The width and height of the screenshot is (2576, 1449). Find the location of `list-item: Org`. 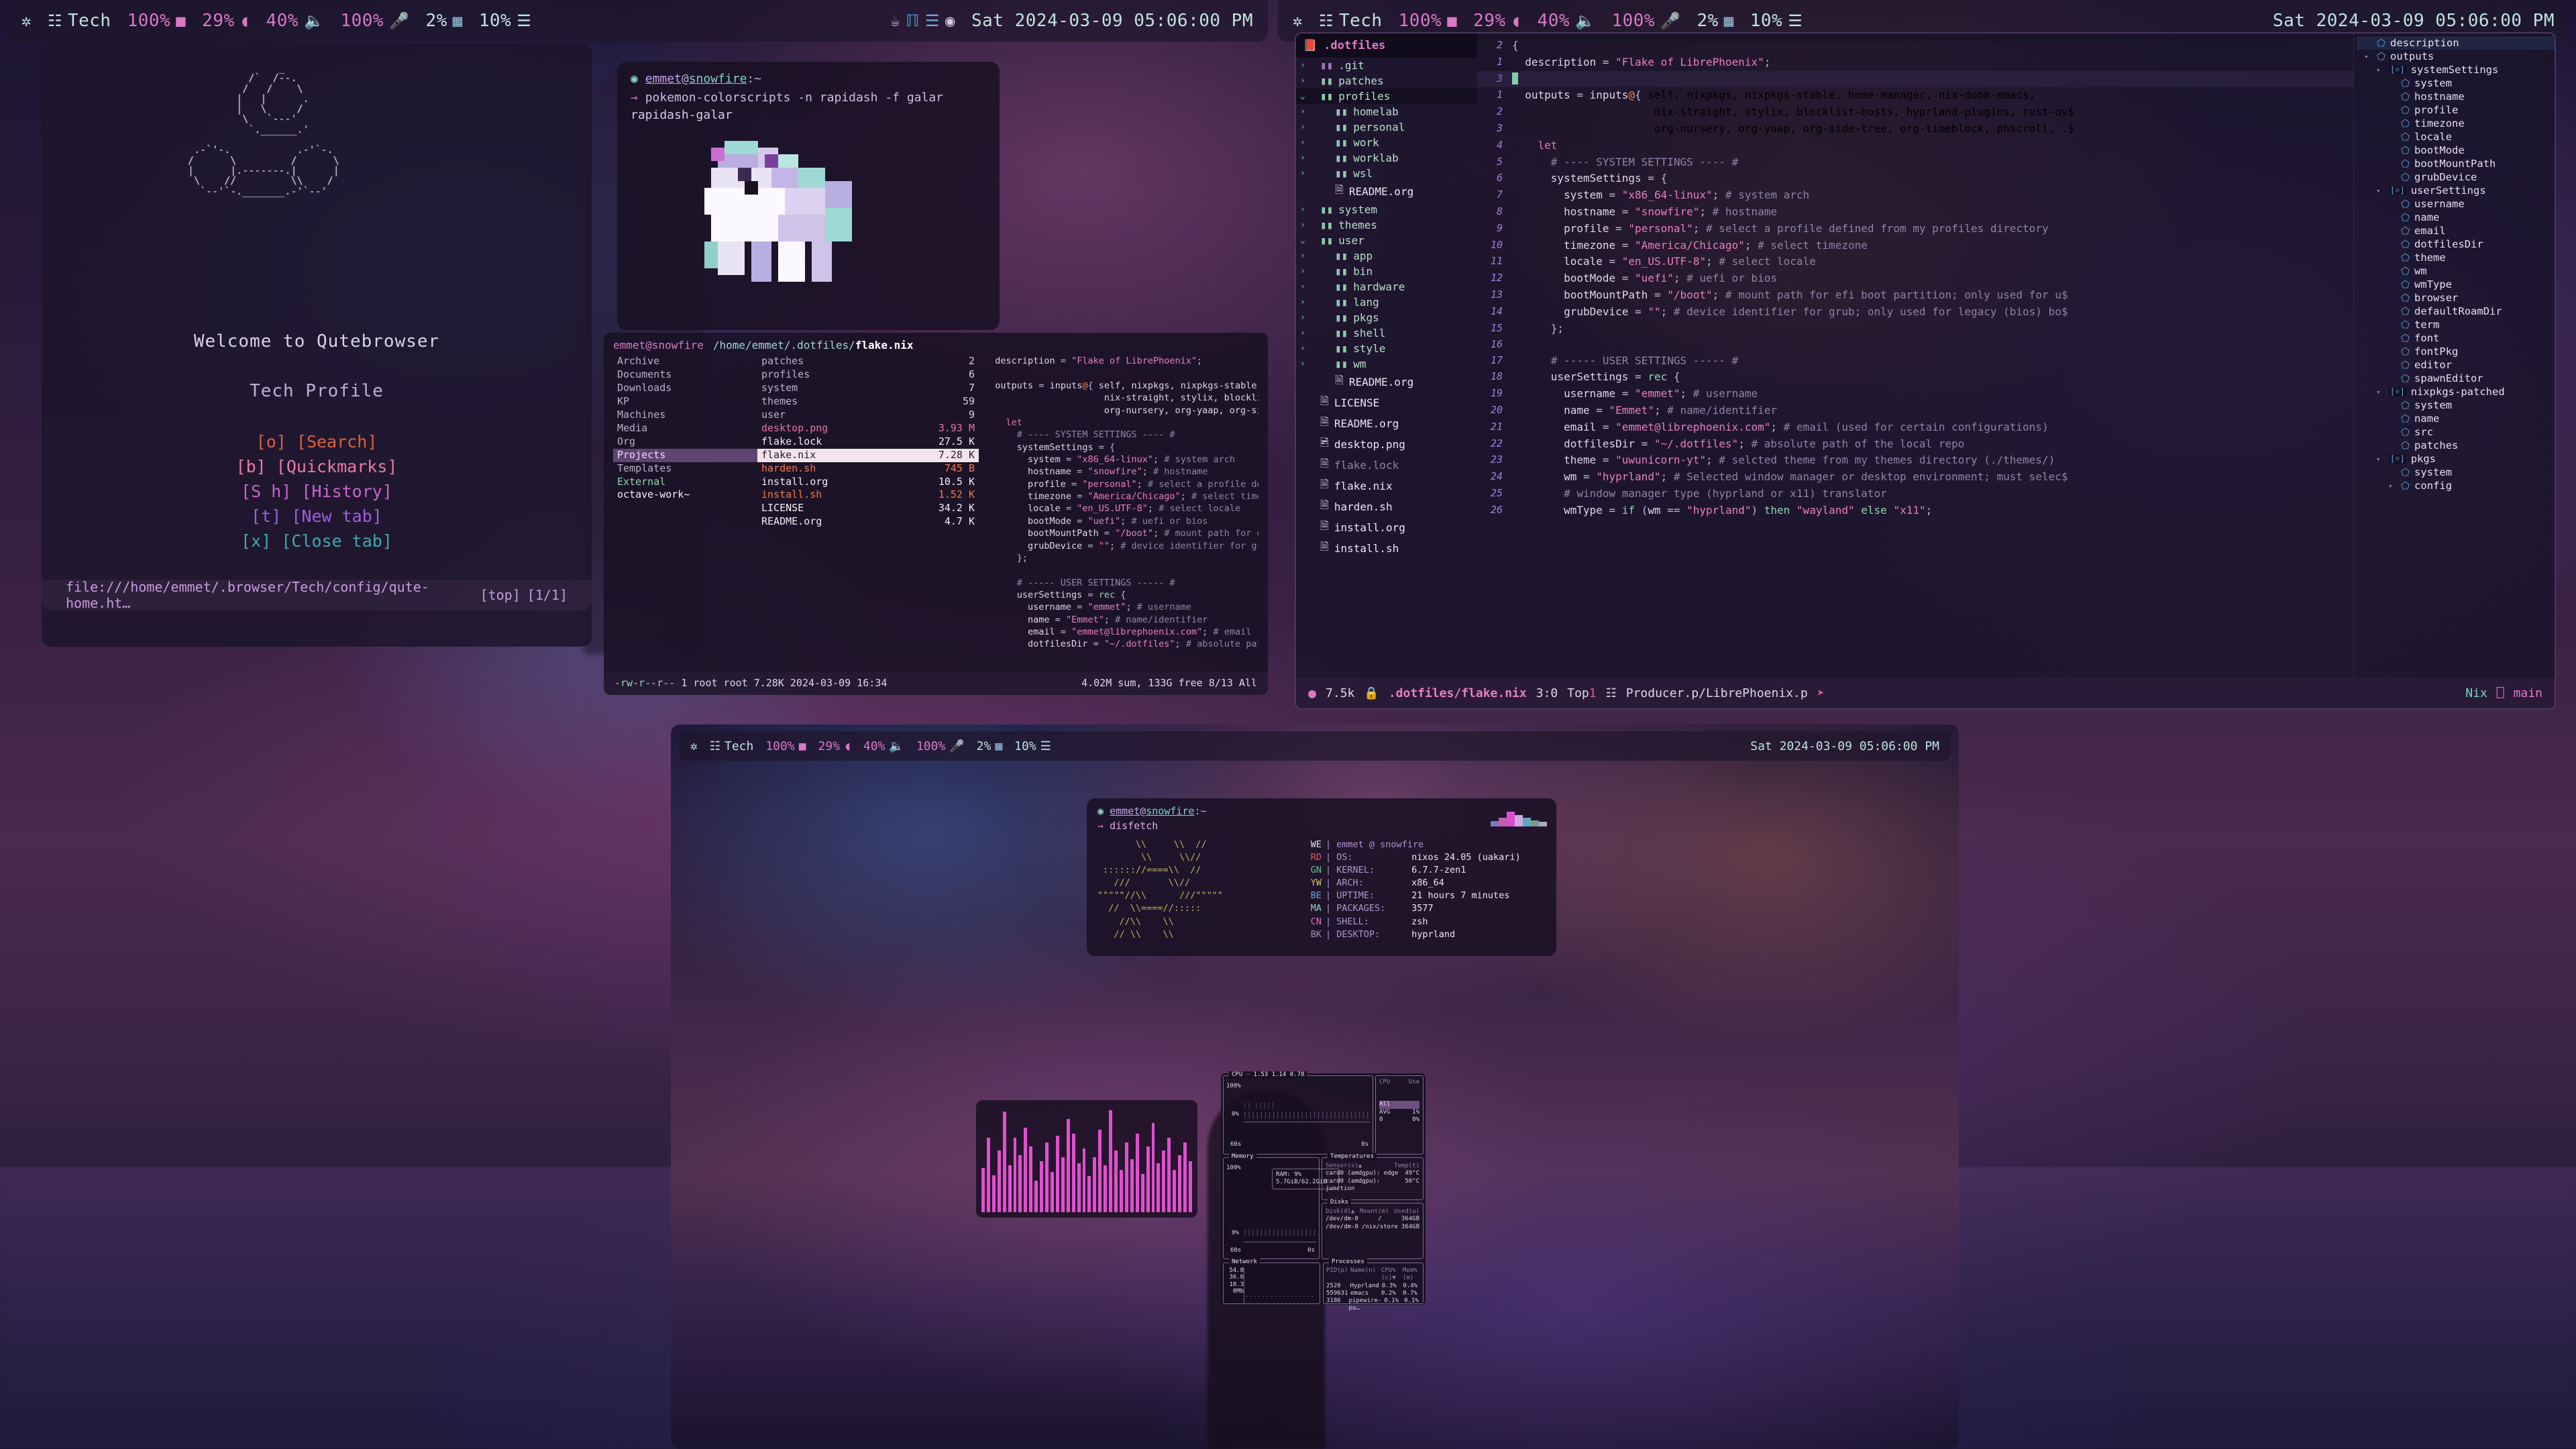

list-item: Org is located at coordinates (685, 442).